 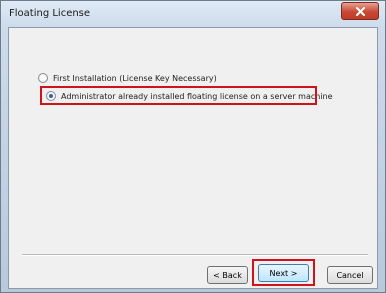 What do you see at coordinates (50, 13) in the screenshot?
I see `window-title: Floating License` at bounding box center [50, 13].